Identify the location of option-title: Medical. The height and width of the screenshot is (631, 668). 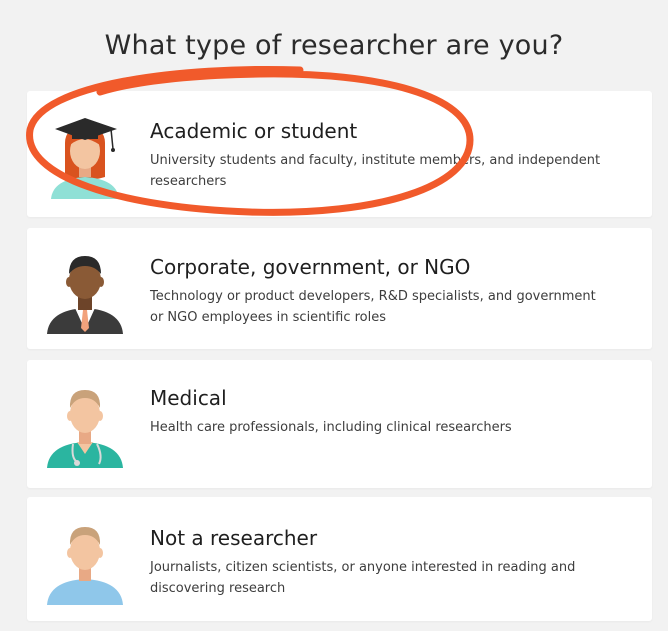
(188, 398).